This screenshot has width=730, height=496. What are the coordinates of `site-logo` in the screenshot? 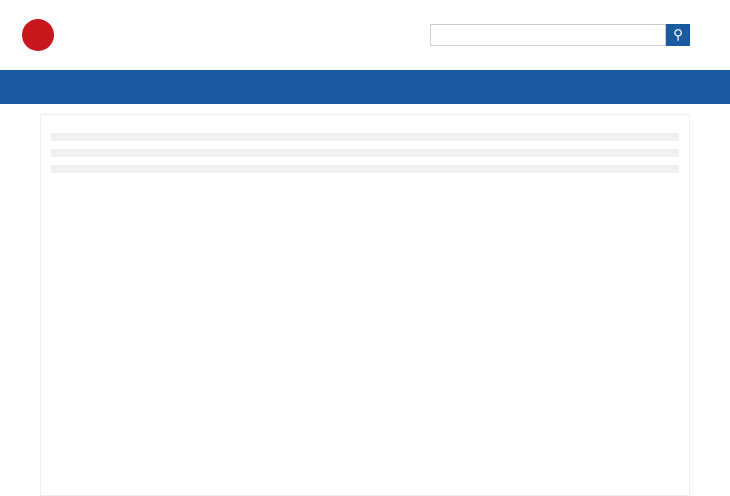 It's located at (42, 35).